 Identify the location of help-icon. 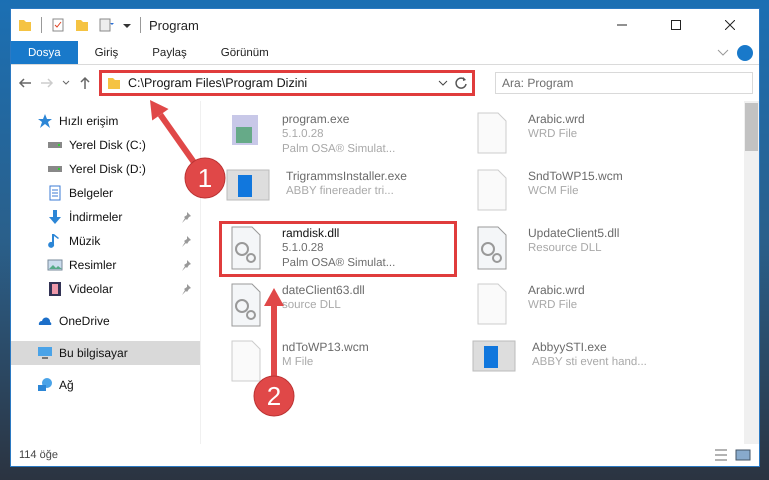
(745, 52).